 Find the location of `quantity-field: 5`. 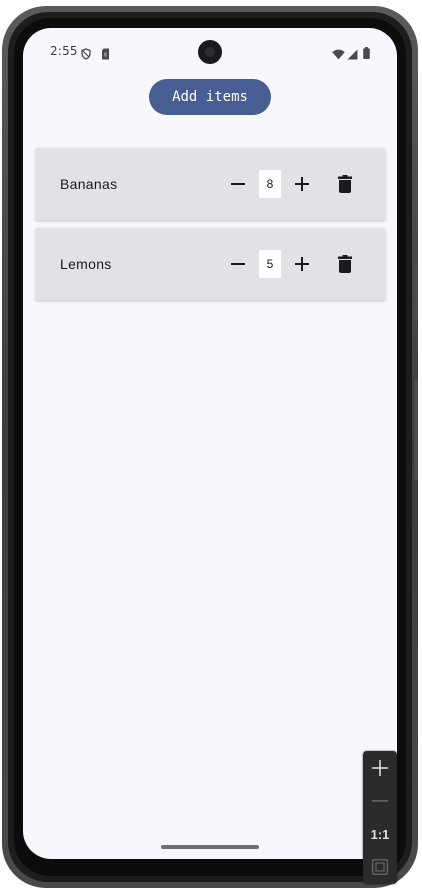

quantity-field: 5 is located at coordinates (270, 264).